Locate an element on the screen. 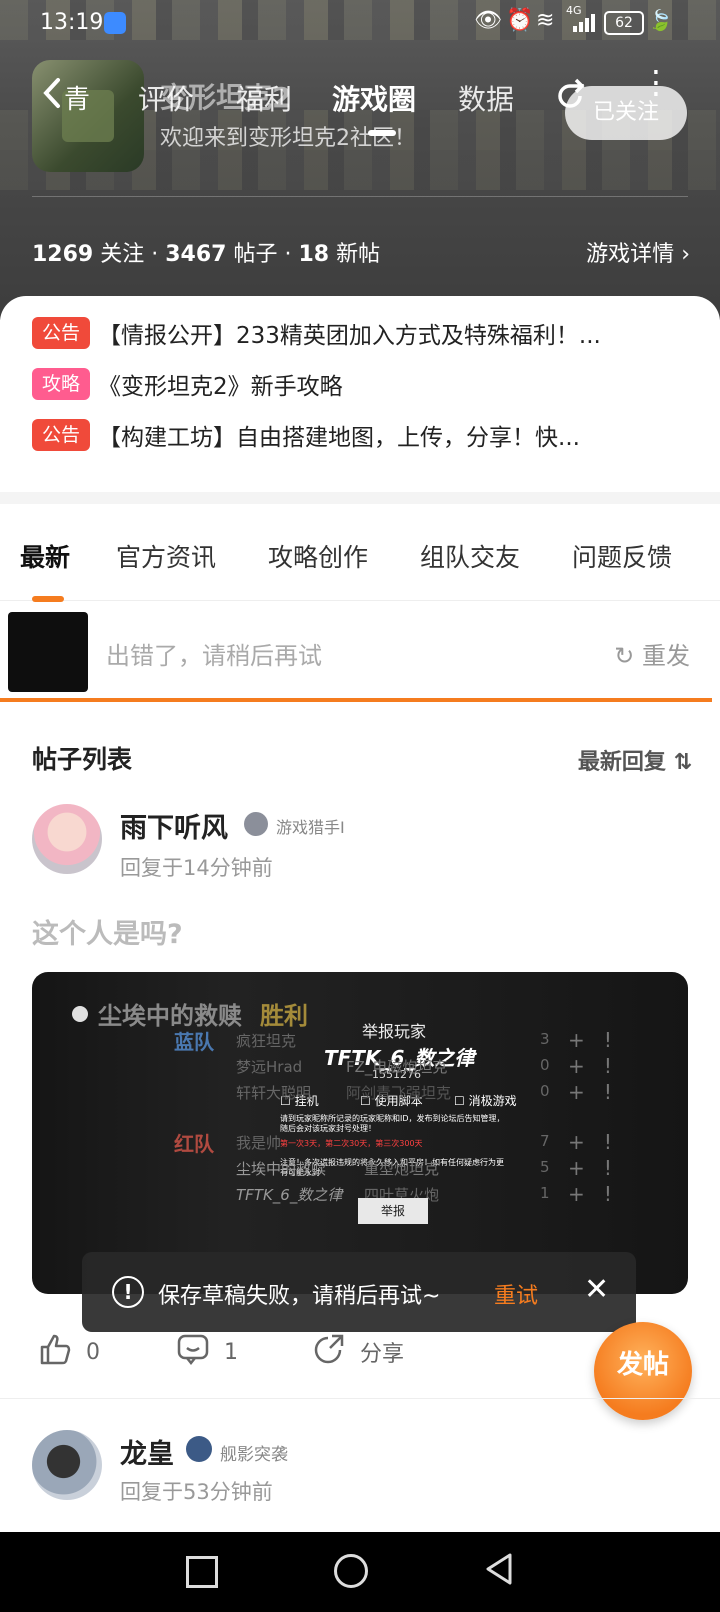  red-player: 尘埃中的救赎 is located at coordinates (281, 1169).